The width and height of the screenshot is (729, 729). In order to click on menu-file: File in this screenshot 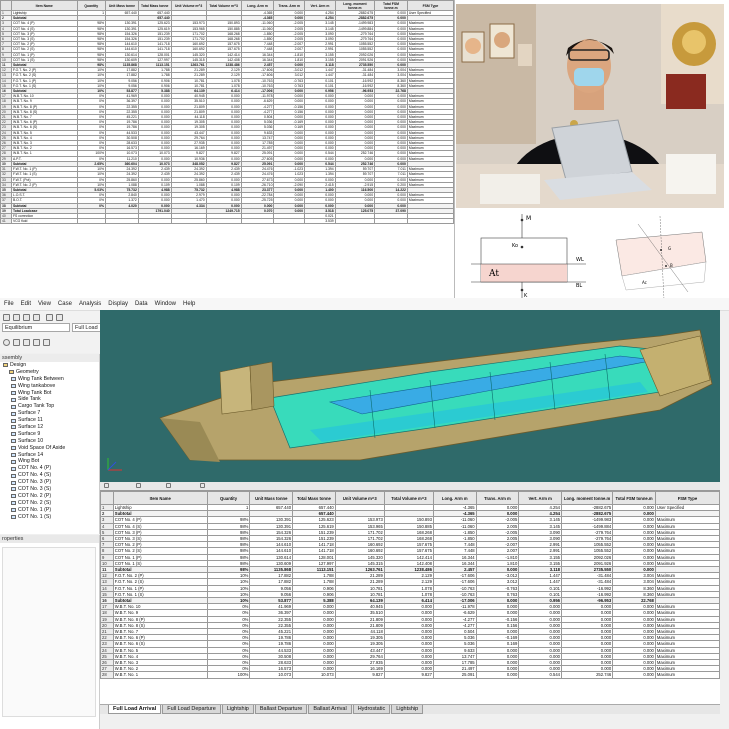, I will do `click(9, 304)`.